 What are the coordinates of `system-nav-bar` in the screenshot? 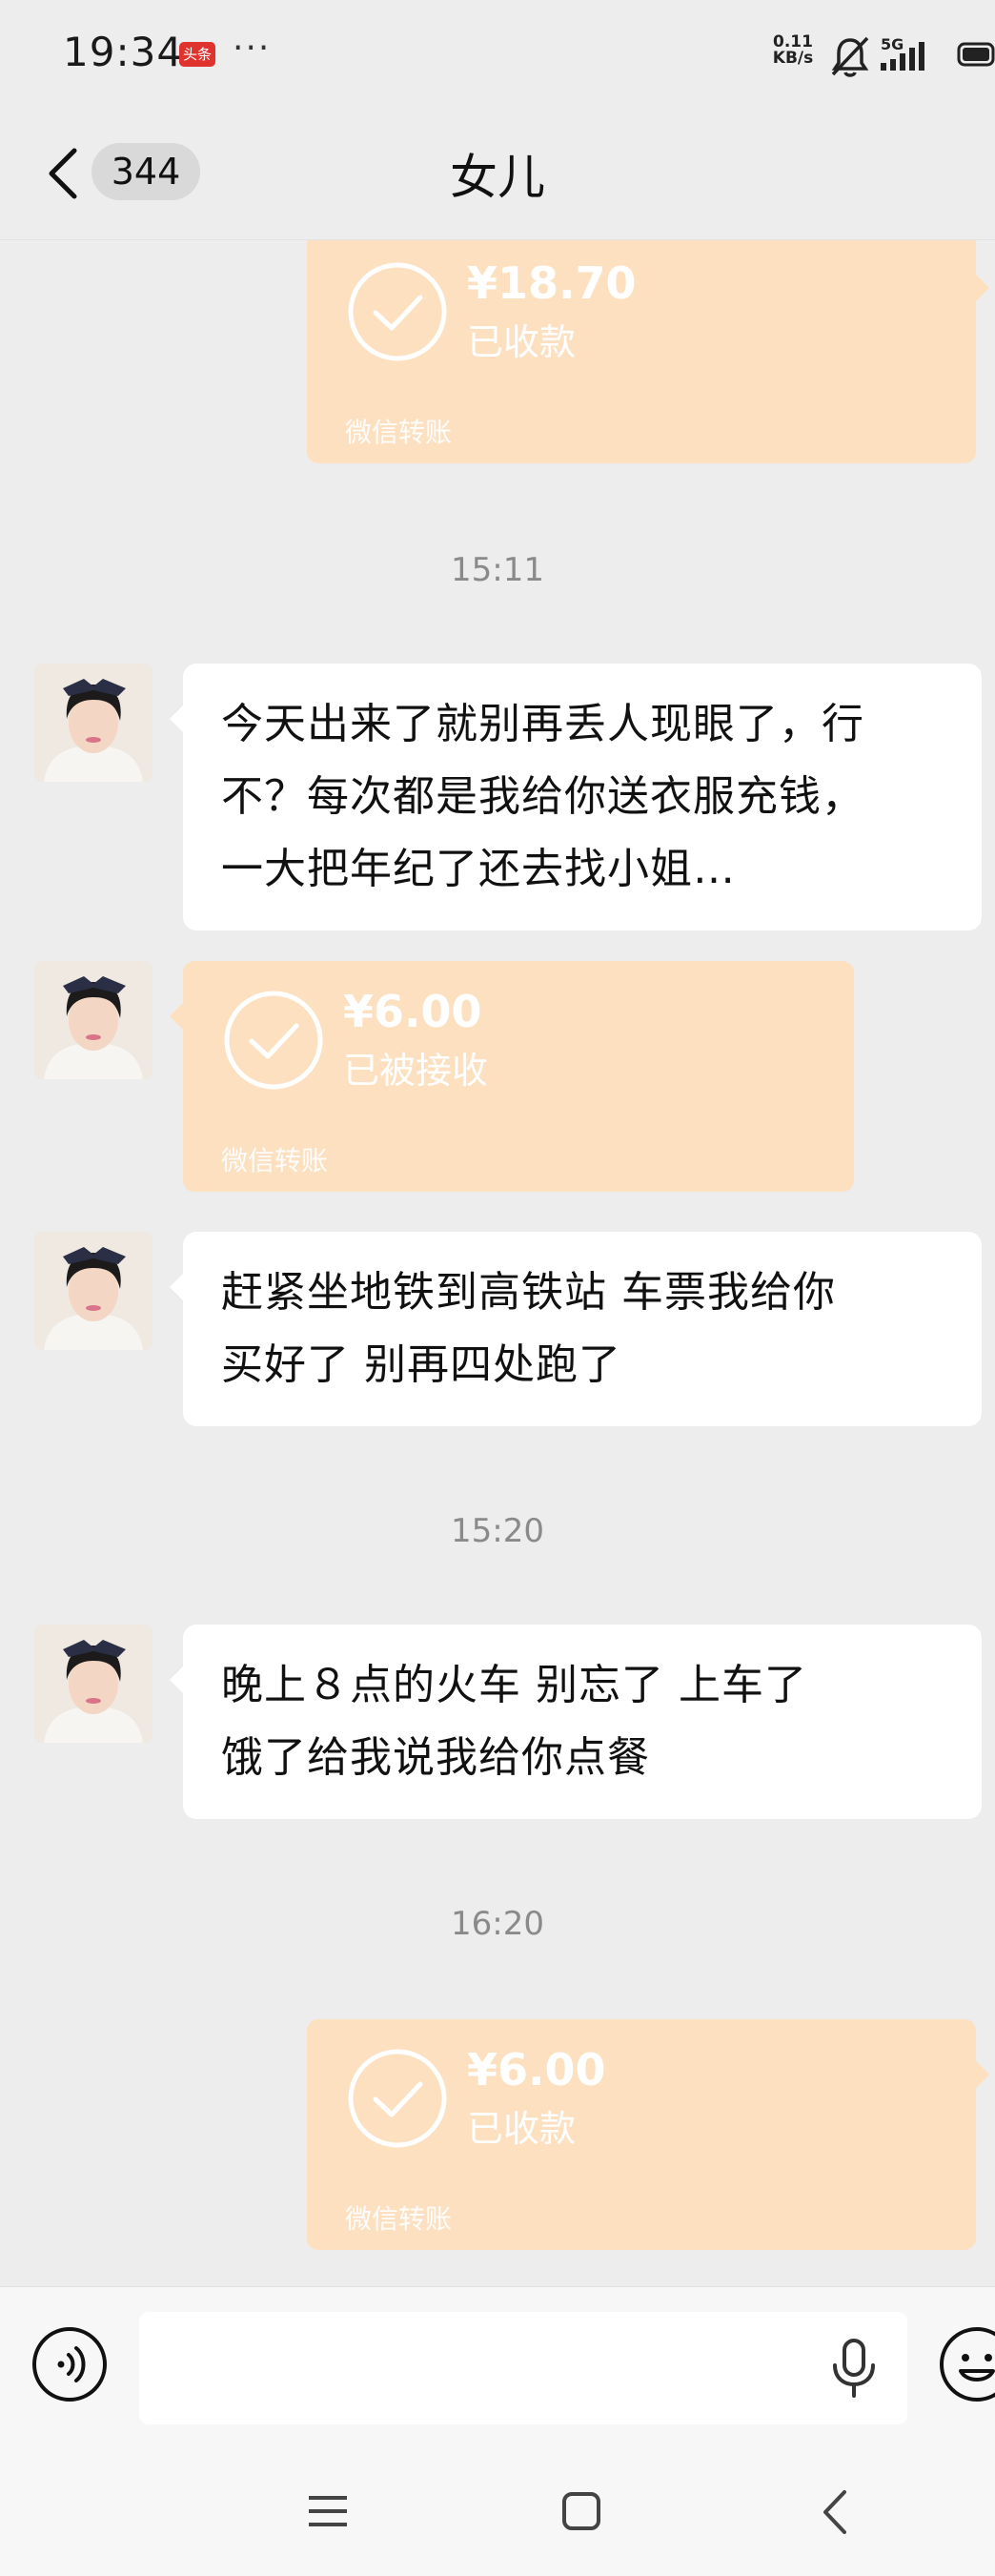 It's located at (497, 2512).